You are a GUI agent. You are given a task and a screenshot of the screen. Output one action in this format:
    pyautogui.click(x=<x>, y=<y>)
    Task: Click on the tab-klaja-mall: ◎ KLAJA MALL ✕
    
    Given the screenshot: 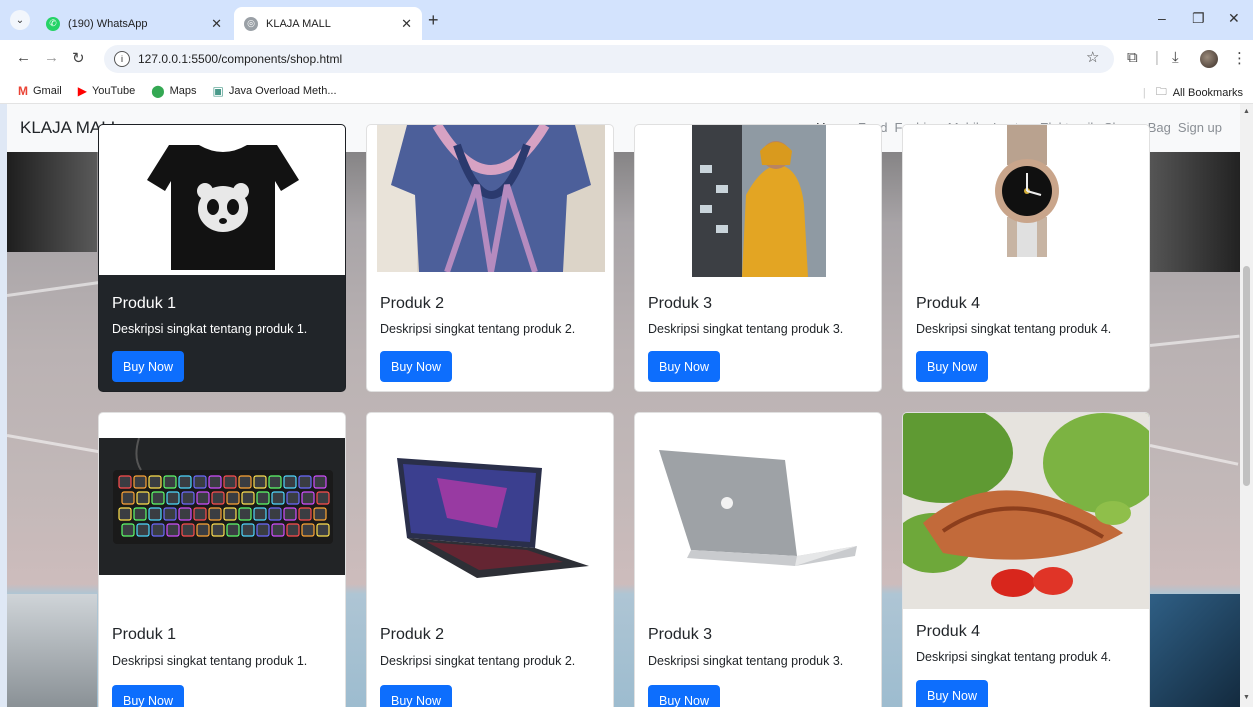 What is the action you would take?
    pyautogui.click(x=328, y=23)
    